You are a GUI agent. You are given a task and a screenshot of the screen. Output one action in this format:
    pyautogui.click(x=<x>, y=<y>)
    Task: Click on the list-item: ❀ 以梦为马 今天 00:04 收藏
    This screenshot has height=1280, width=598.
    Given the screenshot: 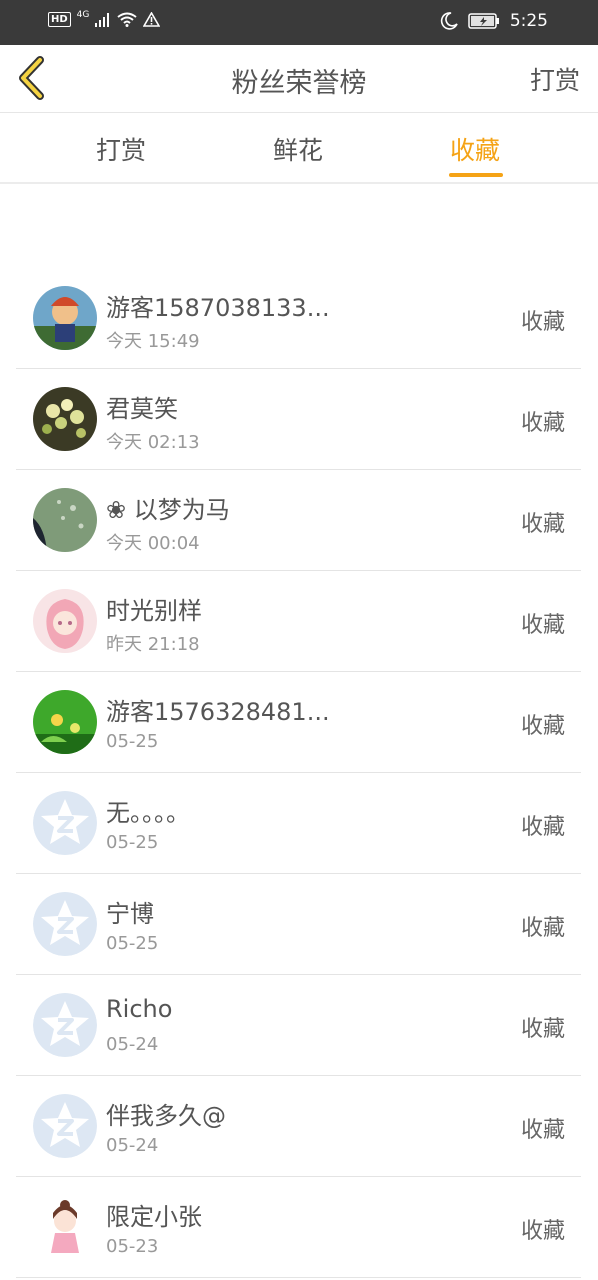 What is the action you would take?
    pyautogui.click(x=298, y=520)
    